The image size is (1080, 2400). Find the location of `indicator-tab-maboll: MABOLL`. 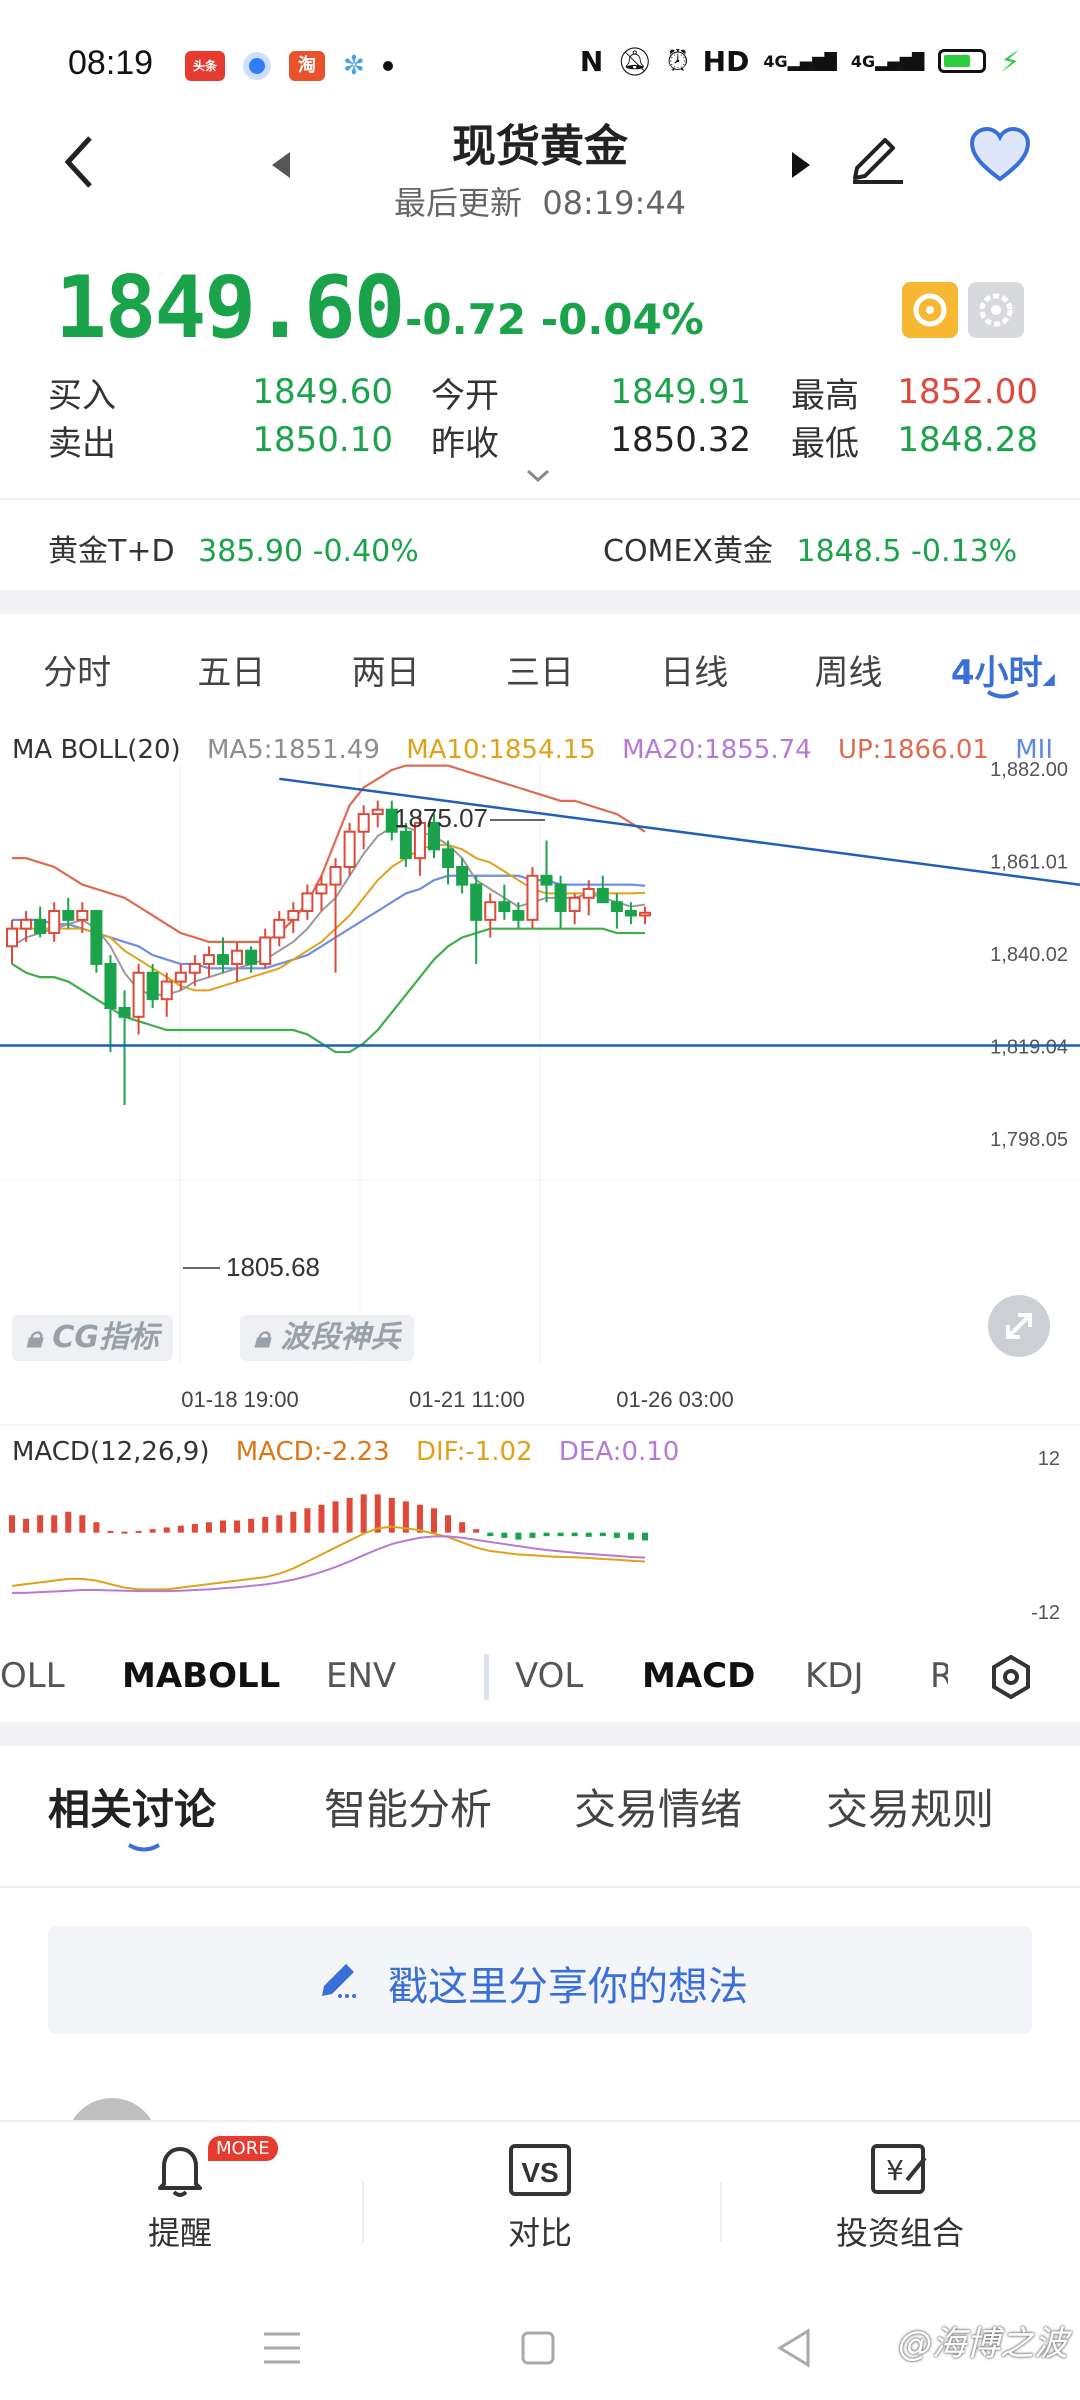

indicator-tab-maboll: MABOLL is located at coordinates (201, 1676).